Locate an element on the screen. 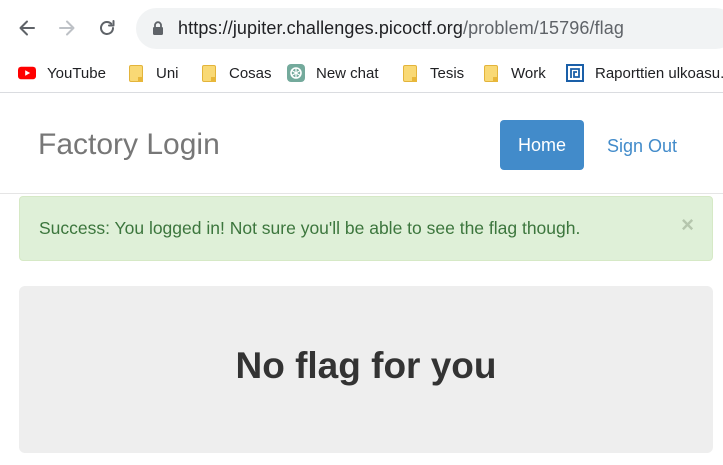  youtube-icon is located at coordinates (27, 73).